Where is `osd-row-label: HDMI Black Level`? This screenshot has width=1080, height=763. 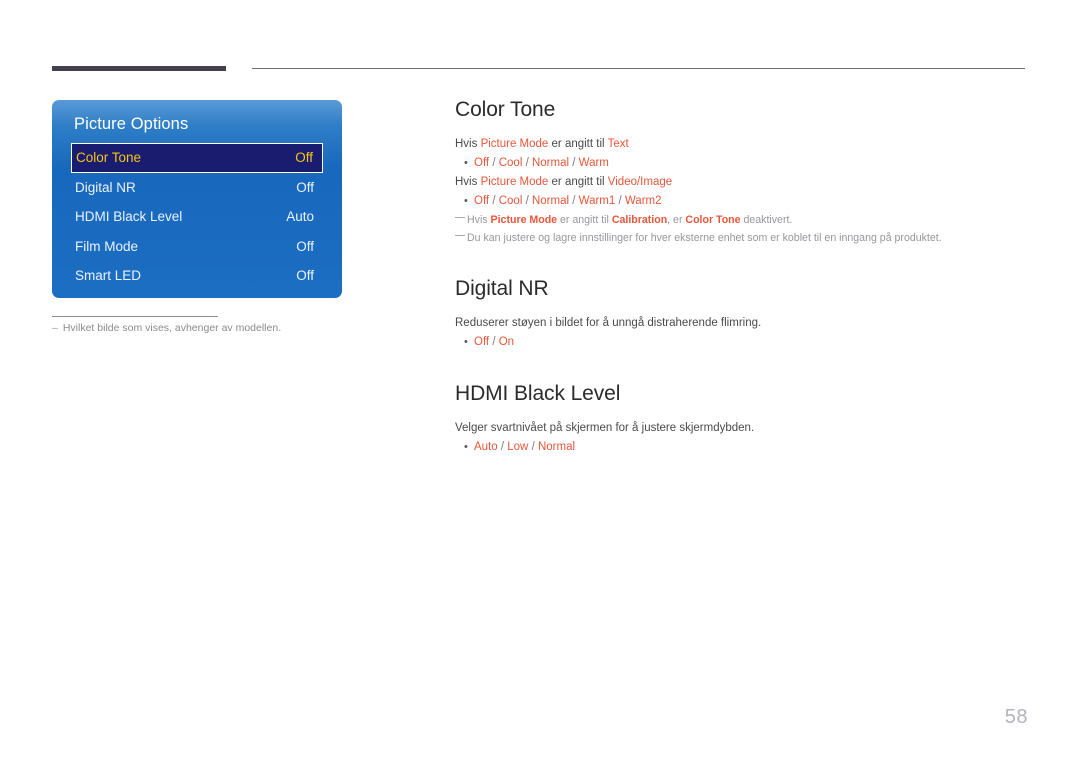 osd-row-label: HDMI Black Level is located at coordinates (129, 217).